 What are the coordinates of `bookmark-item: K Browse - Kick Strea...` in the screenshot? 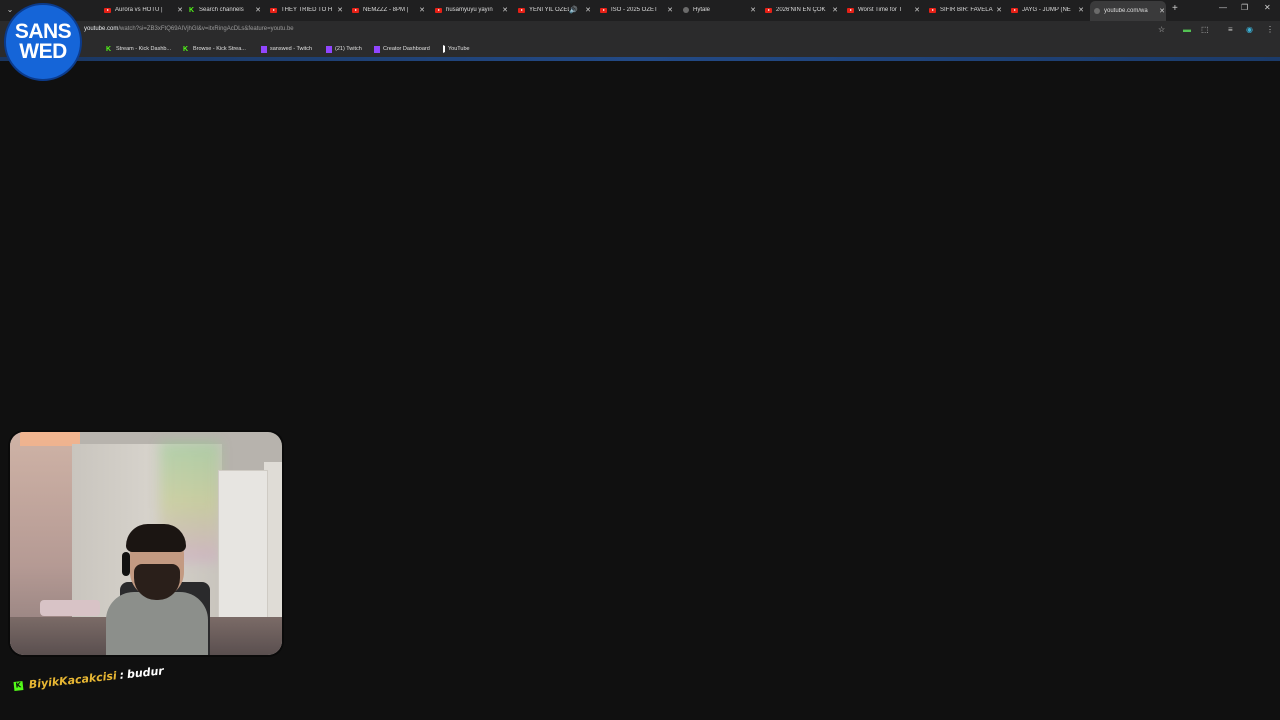 It's located at (214, 49).